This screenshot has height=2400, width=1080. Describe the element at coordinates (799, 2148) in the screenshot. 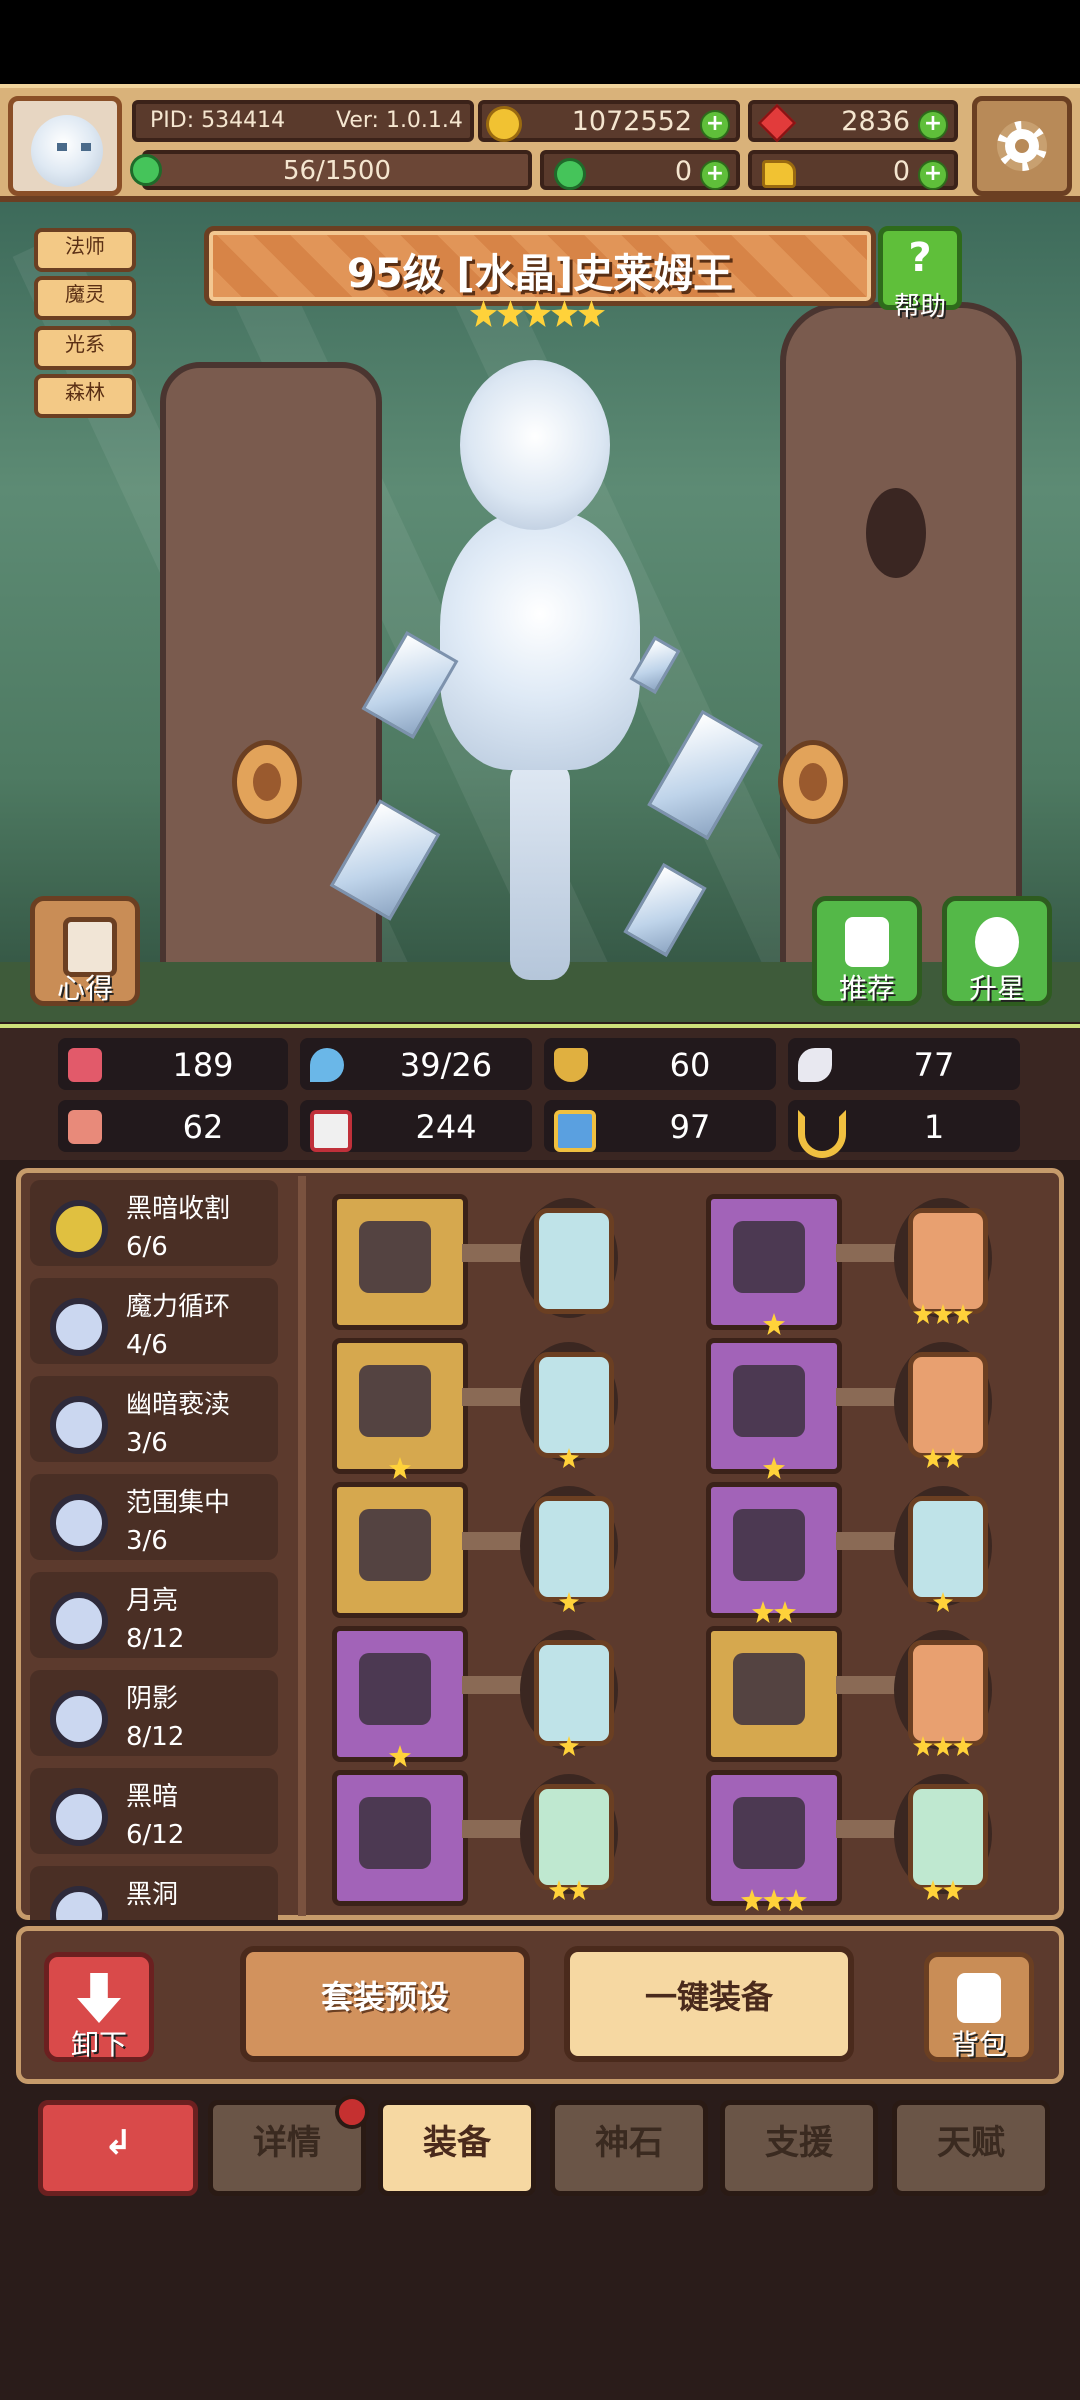

I see `tab-support: 支援` at that location.